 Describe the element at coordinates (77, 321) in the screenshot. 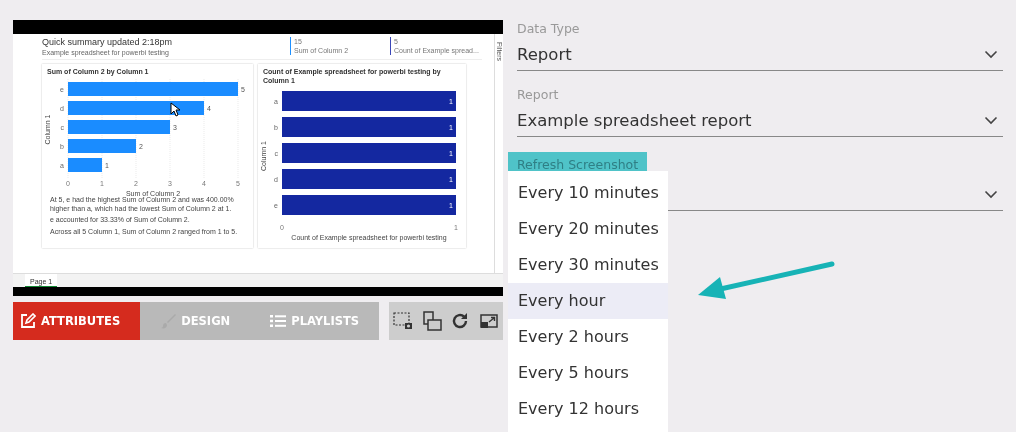

I see `toolbar-tab: ATTRIBUTES` at that location.